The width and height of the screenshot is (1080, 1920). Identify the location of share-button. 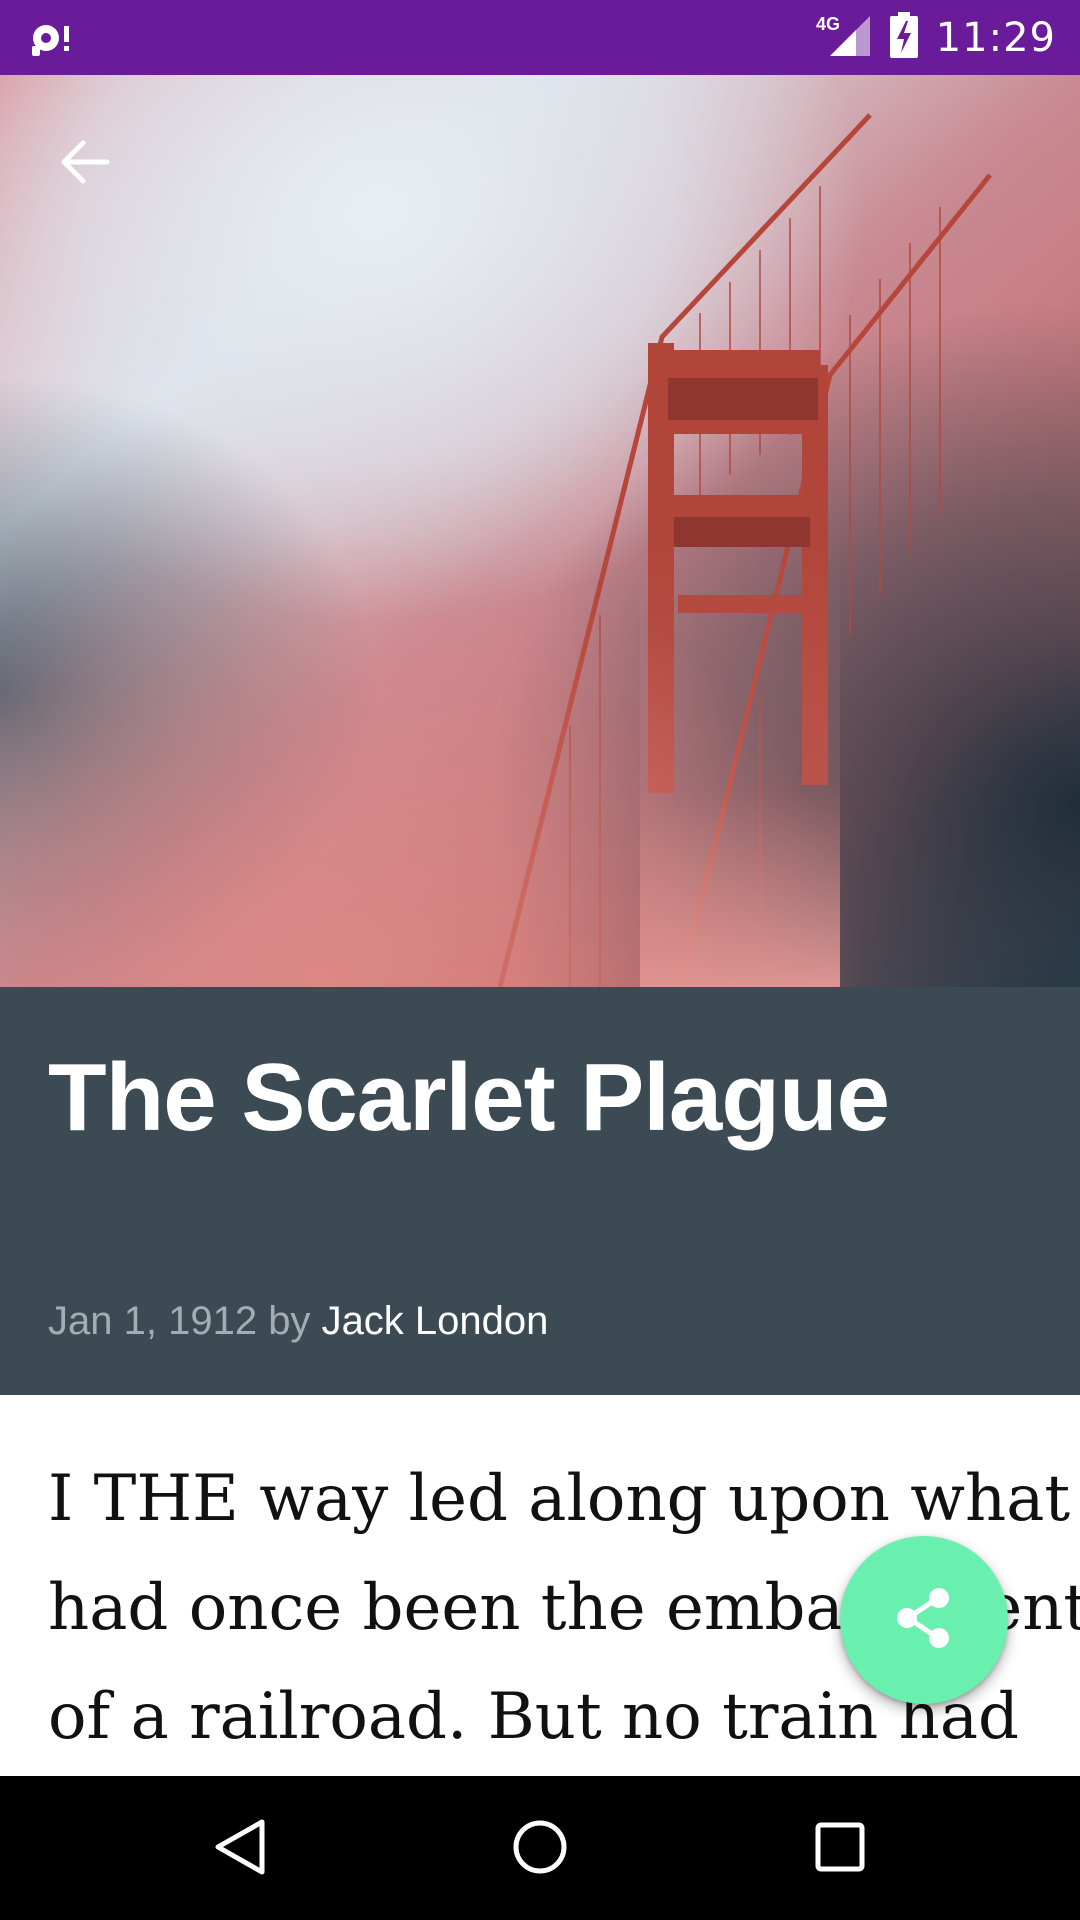
(924, 1620).